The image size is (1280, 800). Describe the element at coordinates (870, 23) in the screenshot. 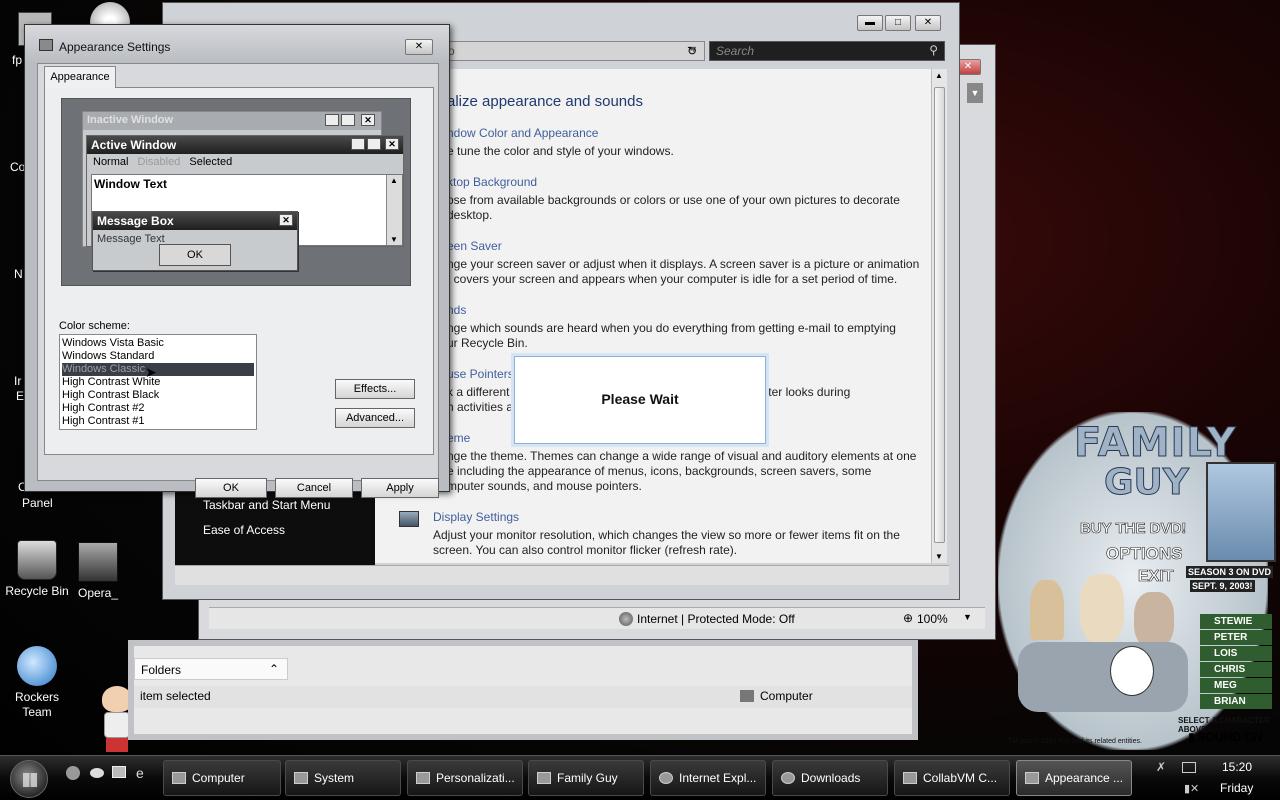

I see `minimize-button: ▬` at that location.